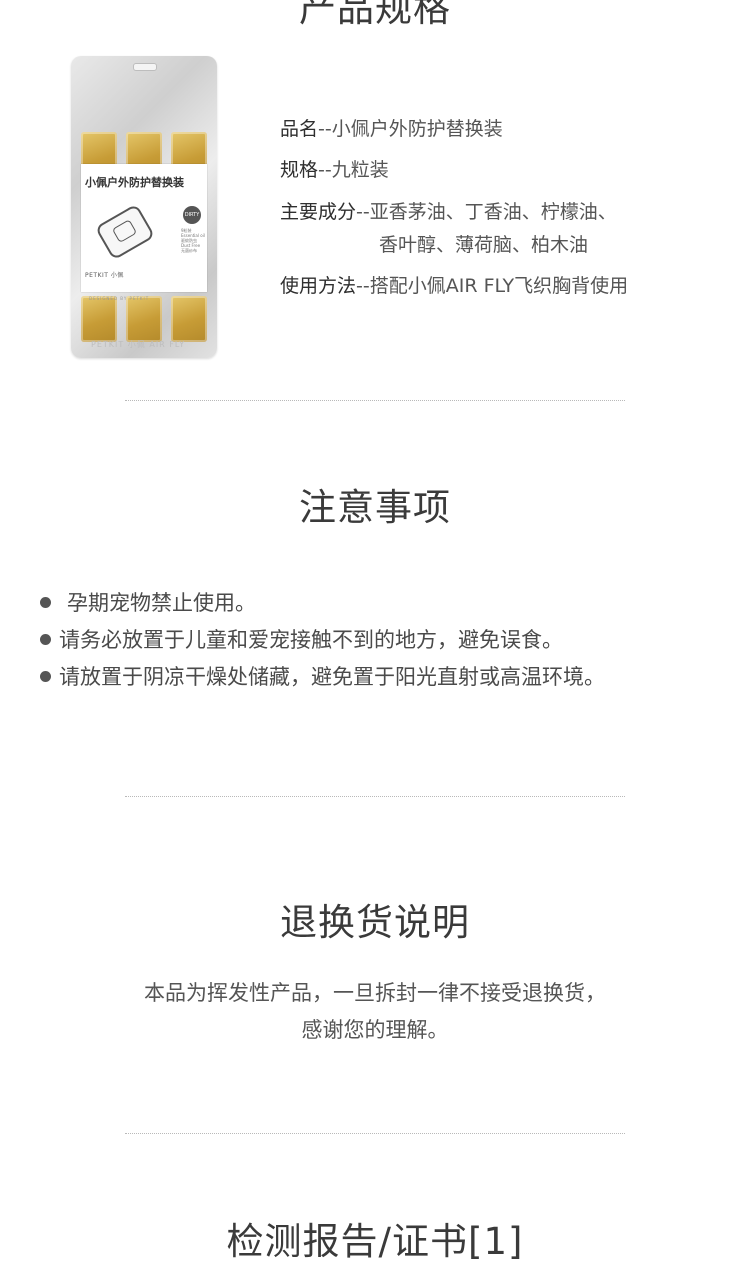  I want to click on hang-hole, so click(145, 67).